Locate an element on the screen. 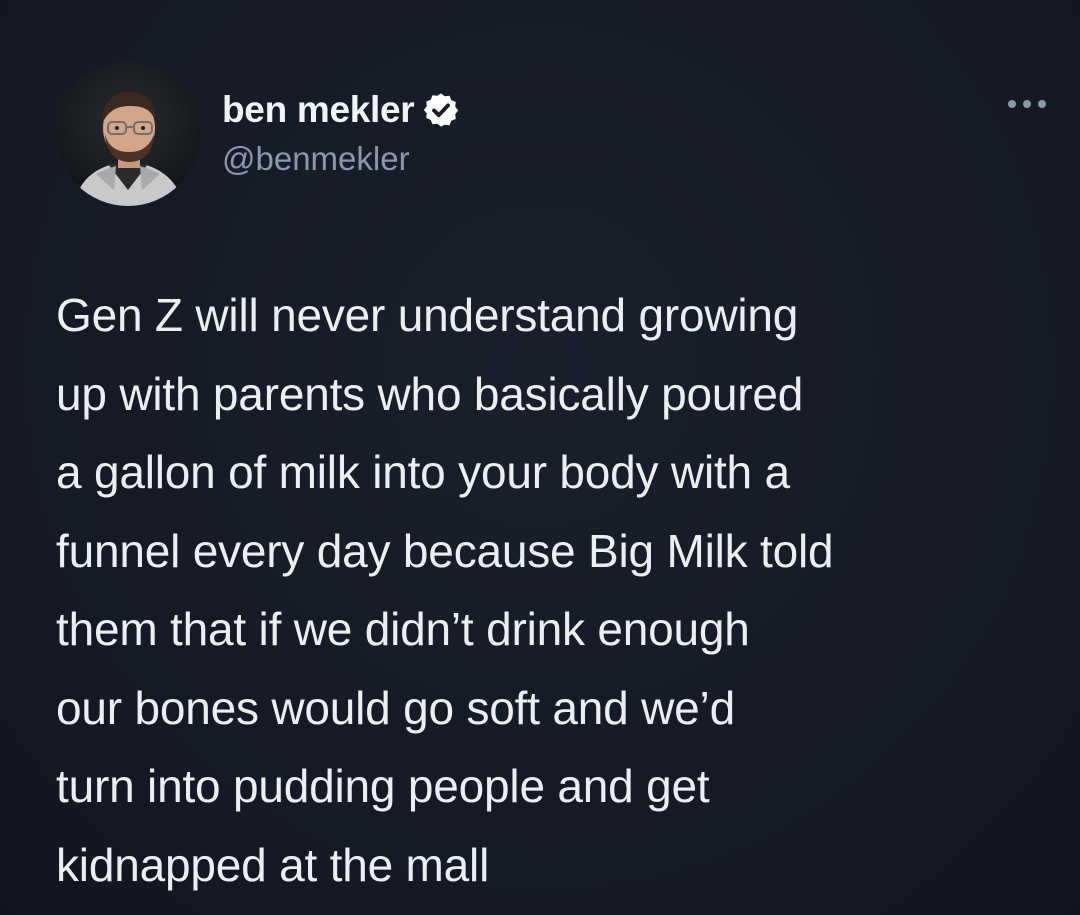 This screenshot has height=915, width=1080. person-with-glasses-avatar-icon is located at coordinates (128, 134).